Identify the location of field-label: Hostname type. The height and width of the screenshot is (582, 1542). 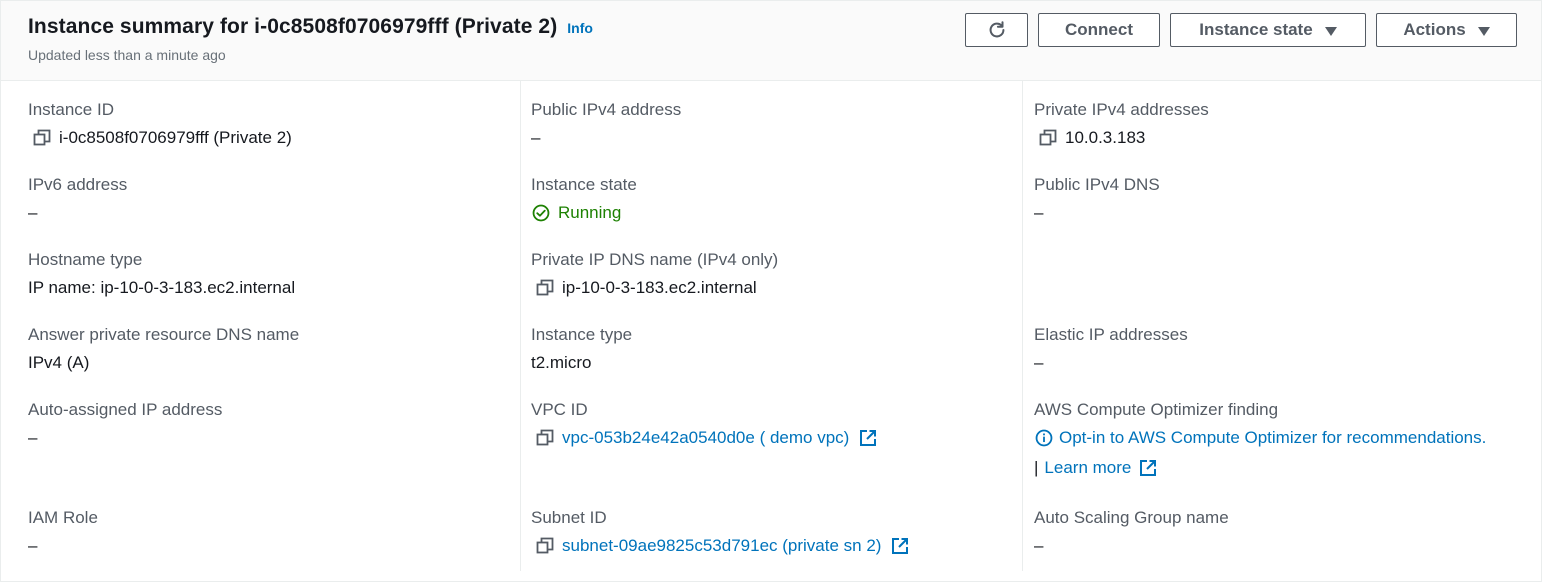
(85, 259).